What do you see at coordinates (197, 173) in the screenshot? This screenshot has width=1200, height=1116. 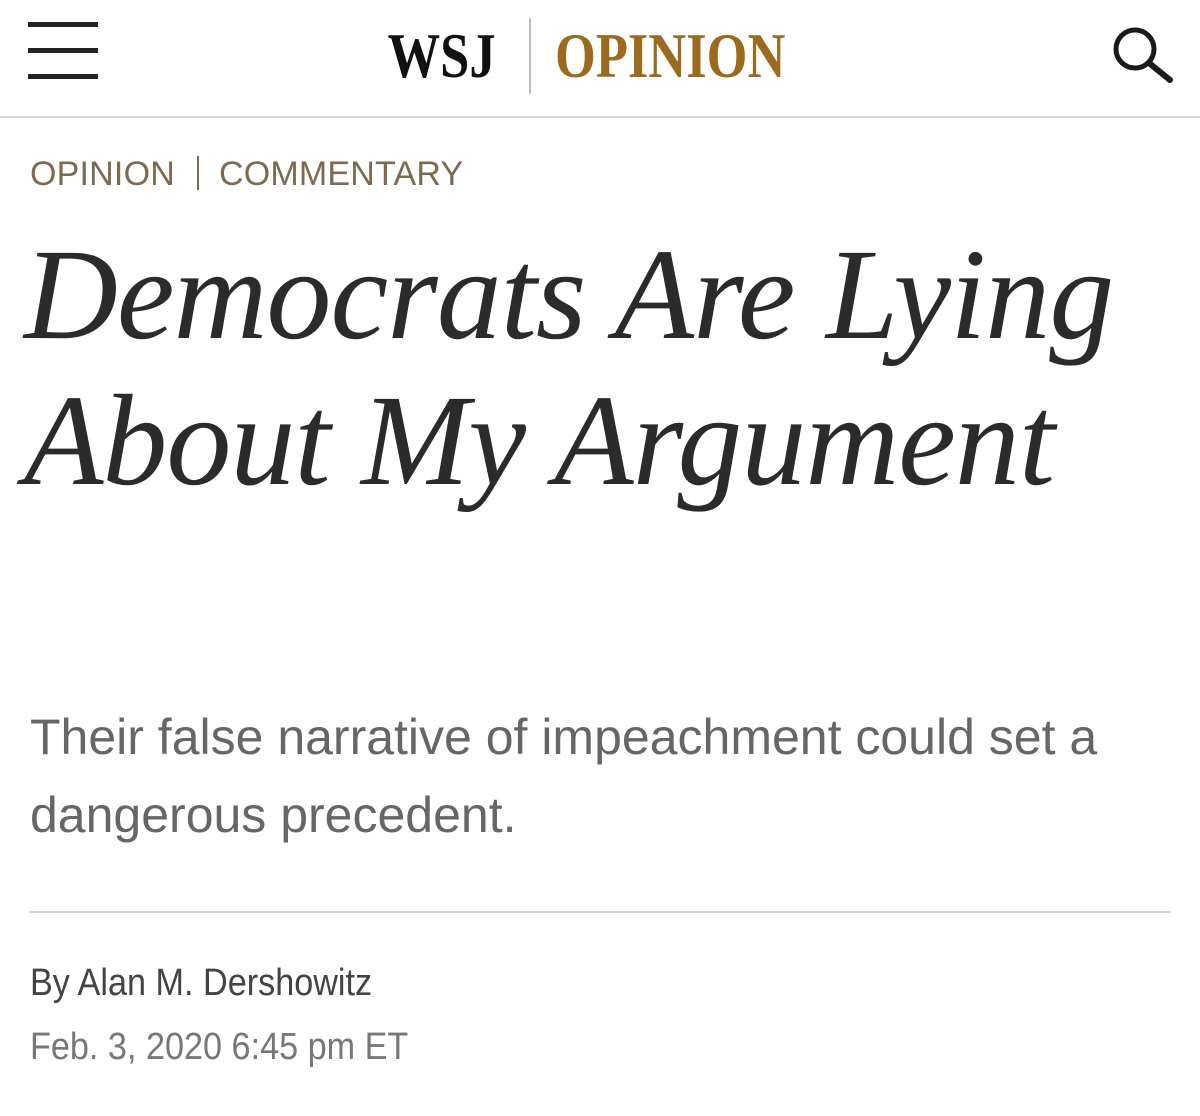 I see `breadcrumb-separator` at bounding box center [197, 173].